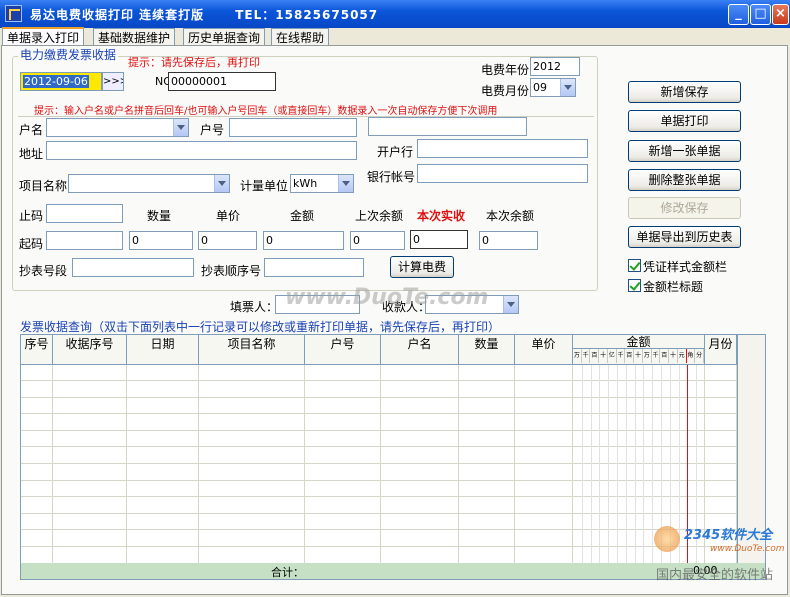 The width and height of the screenshot is (790, 597). Describe the element at coordinates (31, 130) in the screenshot. I see `account-name-label: 户名` at that location.